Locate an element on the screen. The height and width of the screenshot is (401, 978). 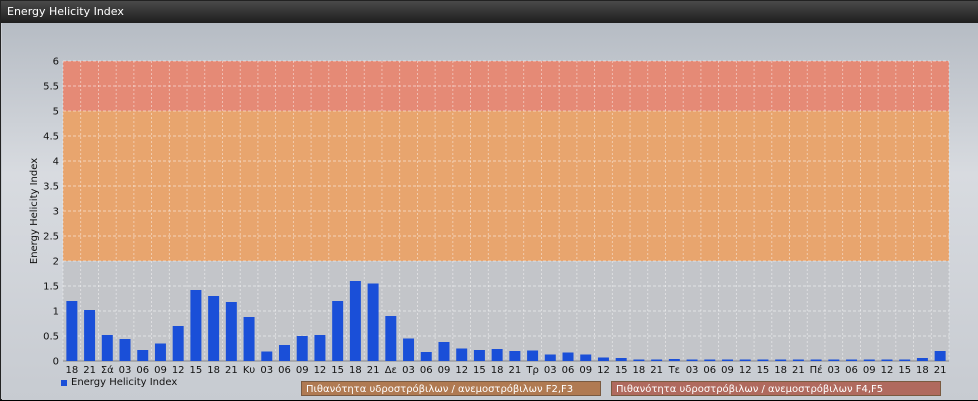
x-tick-label: Κυ is located at coordinates (249, 370).